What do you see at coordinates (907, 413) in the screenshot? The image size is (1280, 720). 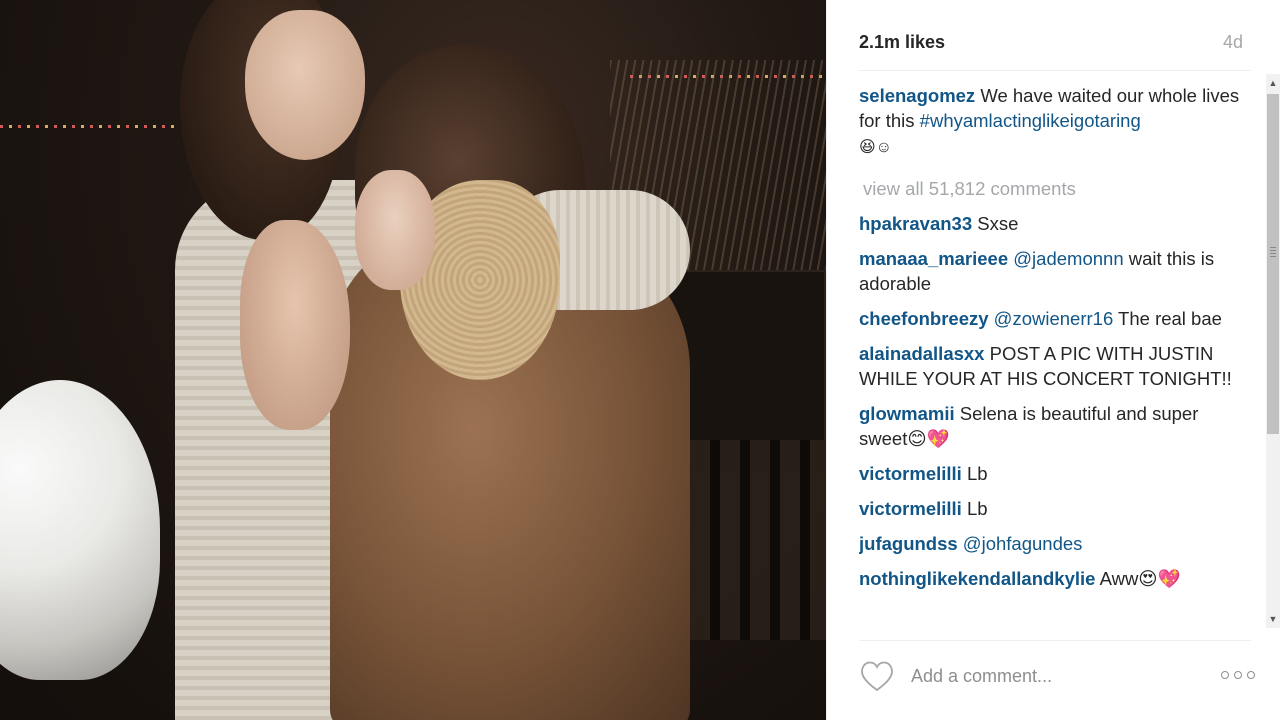 I see `comment-username: glowmamii` at bounding box center [907, 413].